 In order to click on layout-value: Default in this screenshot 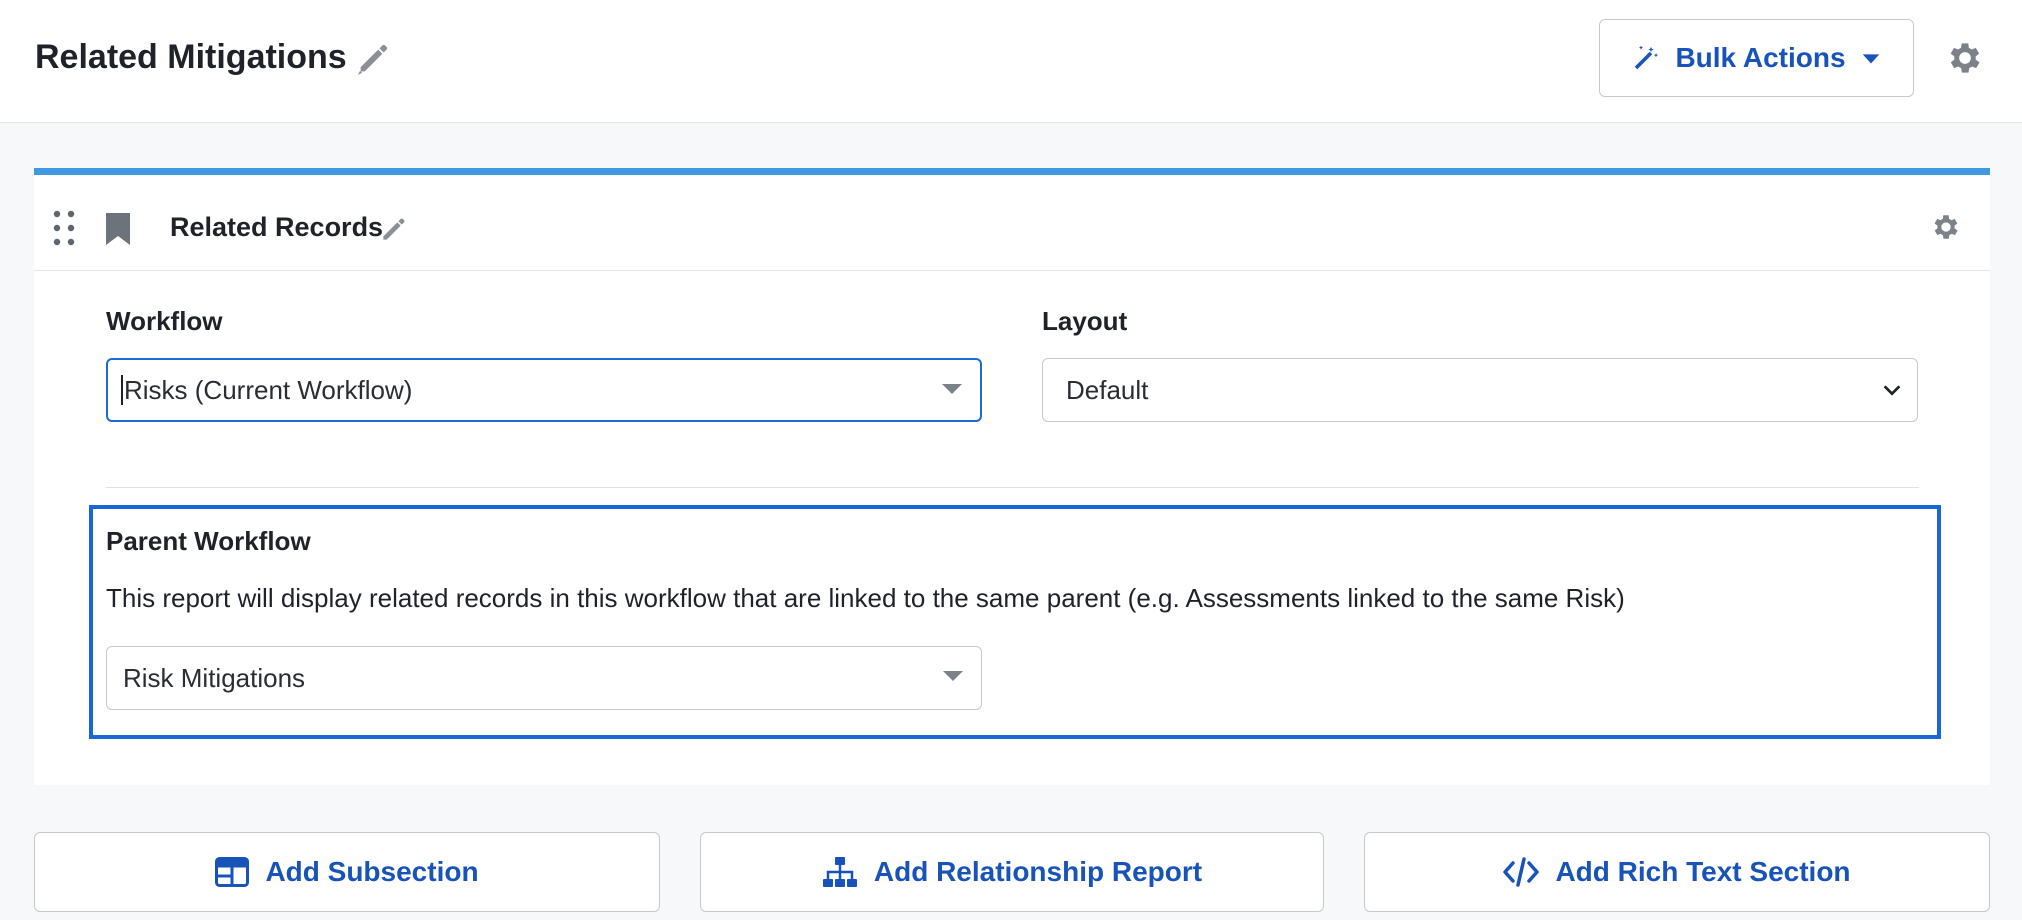, I will do `click(1107, 389)`.